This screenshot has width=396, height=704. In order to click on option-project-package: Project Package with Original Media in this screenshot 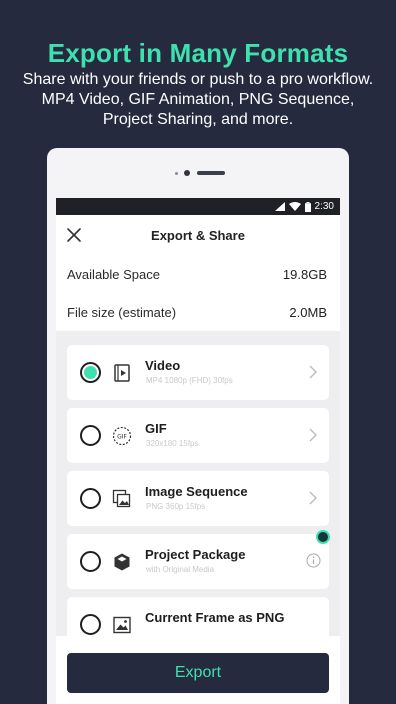, I will do `click(198, 559)`.